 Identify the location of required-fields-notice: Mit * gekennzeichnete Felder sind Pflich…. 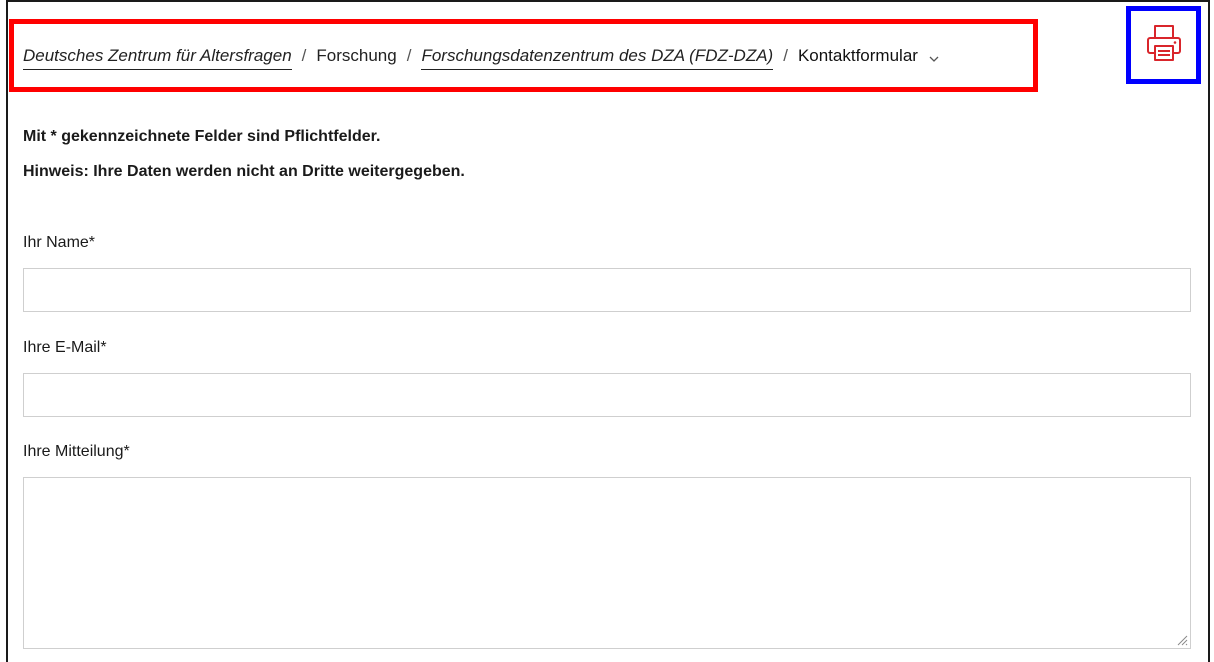
(202, 136).